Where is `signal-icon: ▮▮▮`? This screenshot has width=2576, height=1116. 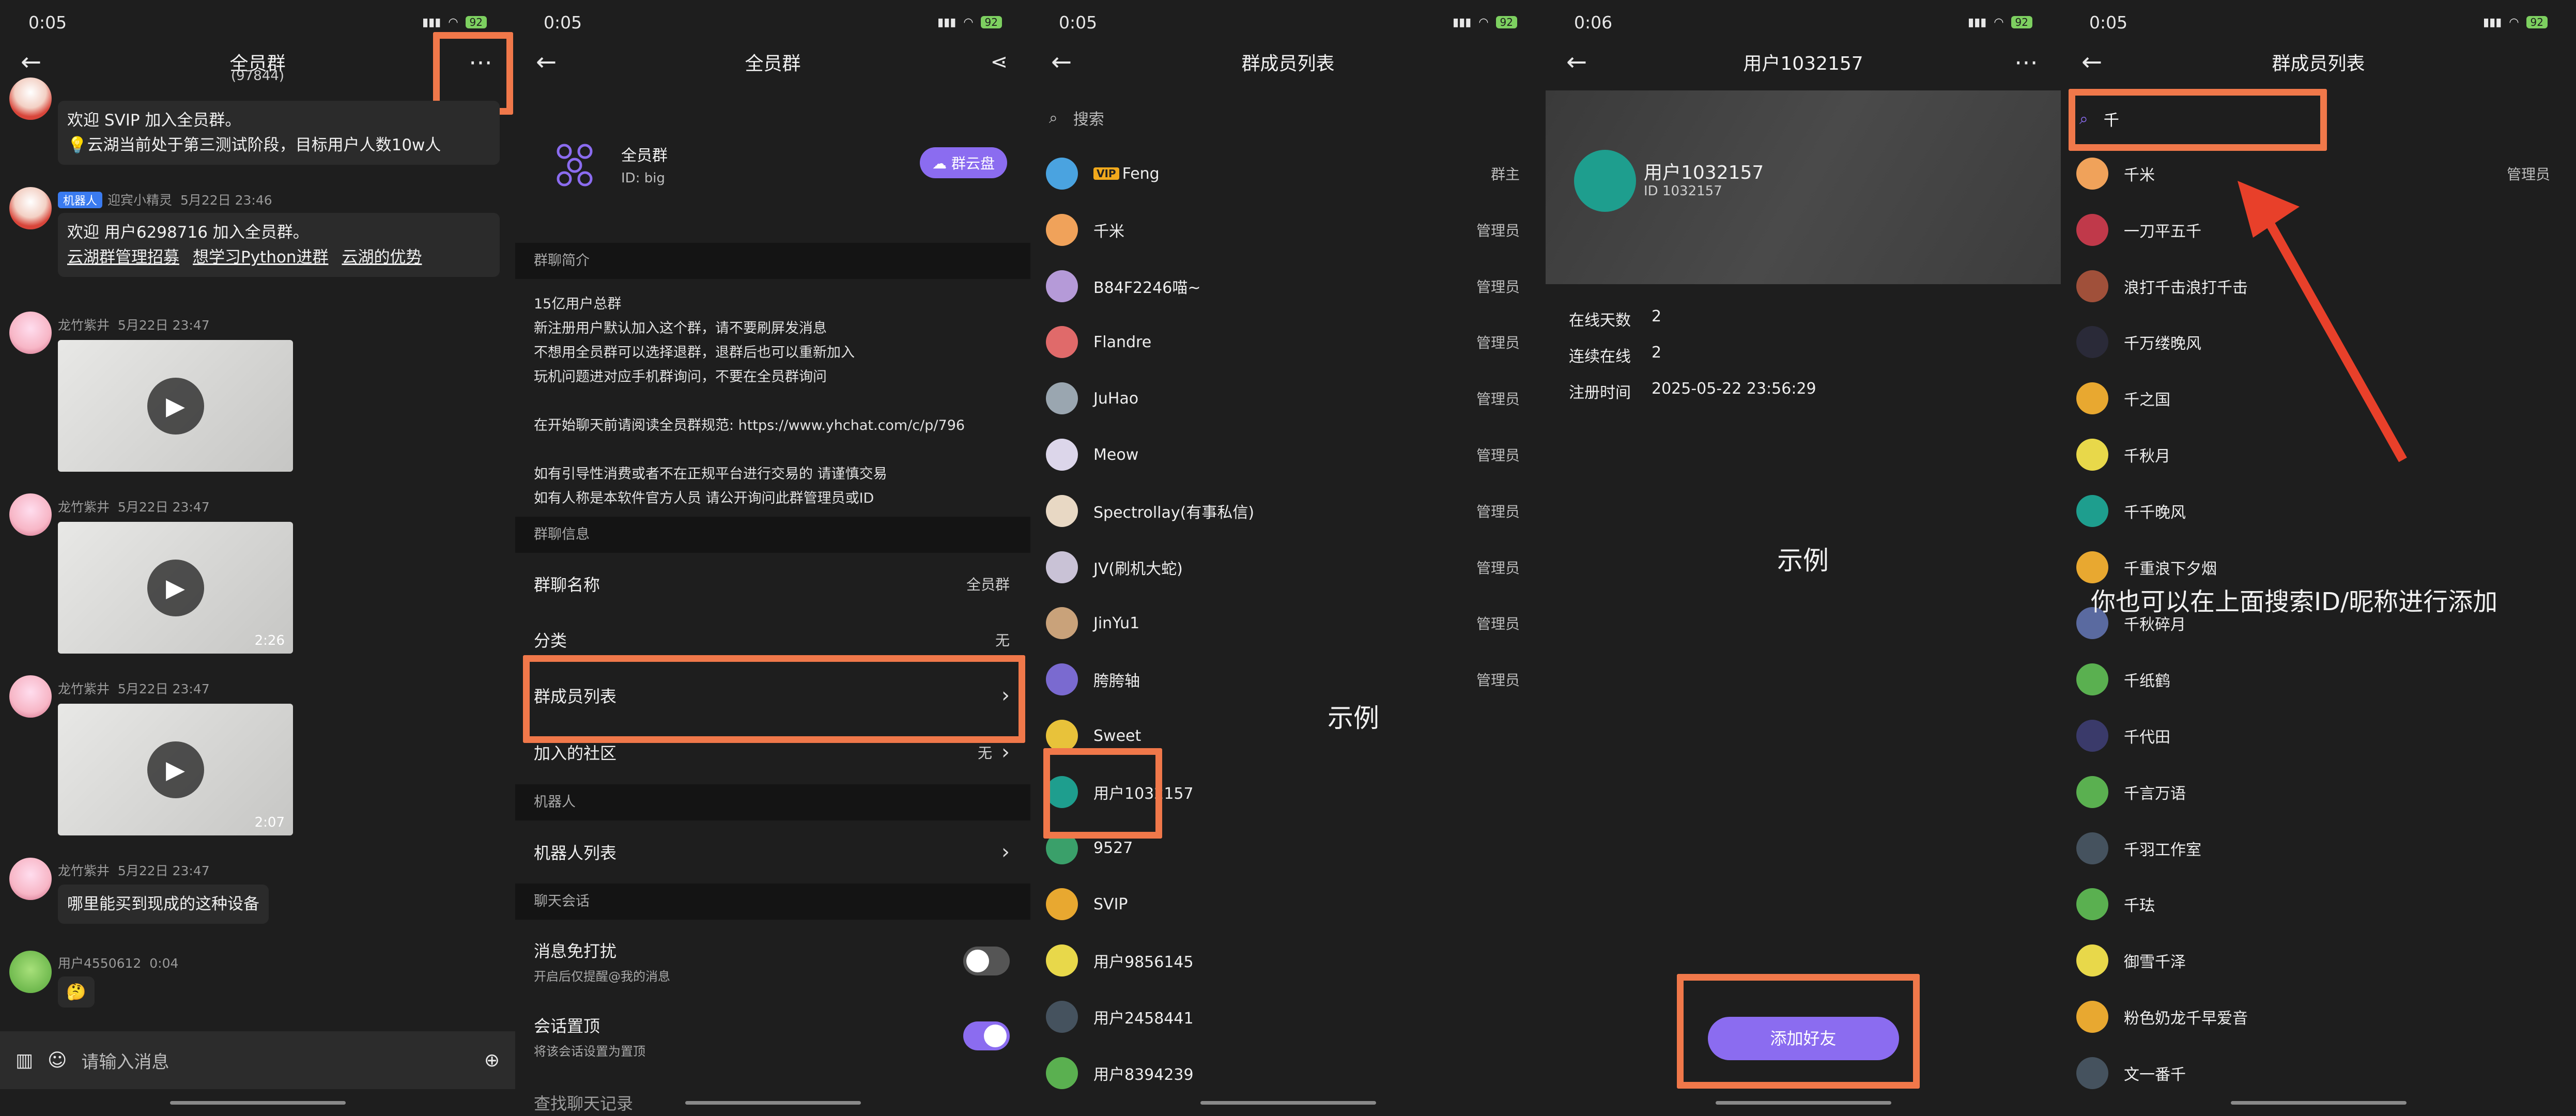 signal-icon: ▮▮▮ is located at coordinates (2492, 22).